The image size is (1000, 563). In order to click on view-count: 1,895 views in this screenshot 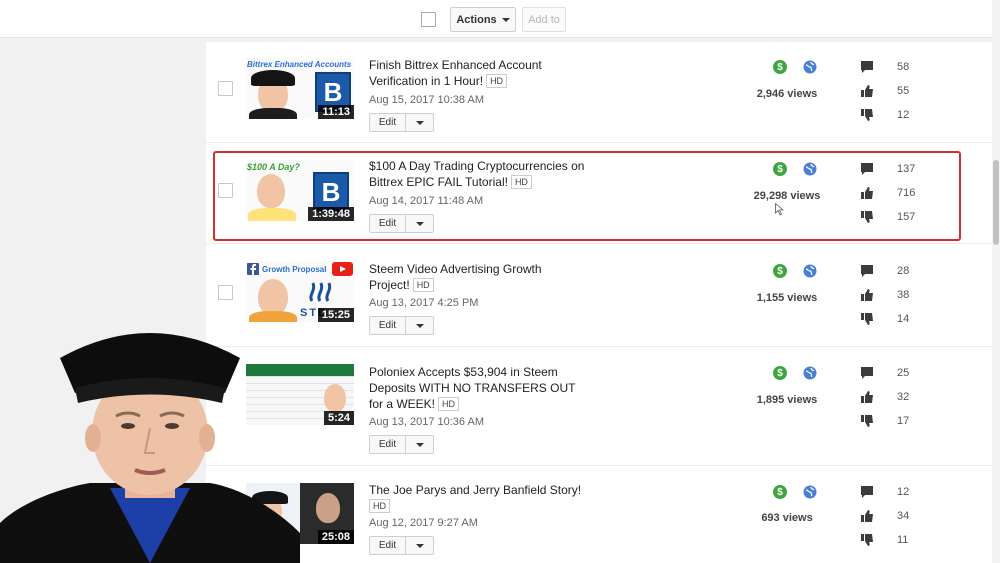, I will do `click(787, 400)`.